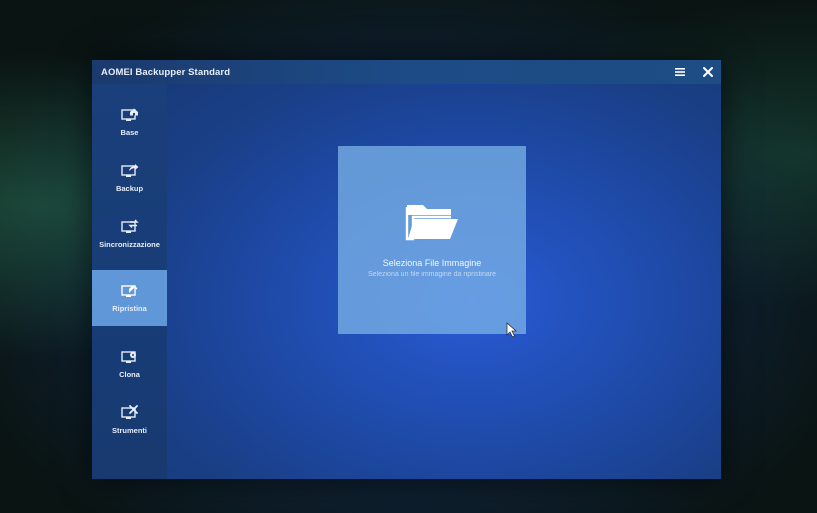 This screenshot has height=513, width=817. Describe the element at coordinates (129, 298) in the screenshot. I see `sidebar-item-ripristina: Ripristina` at that location.